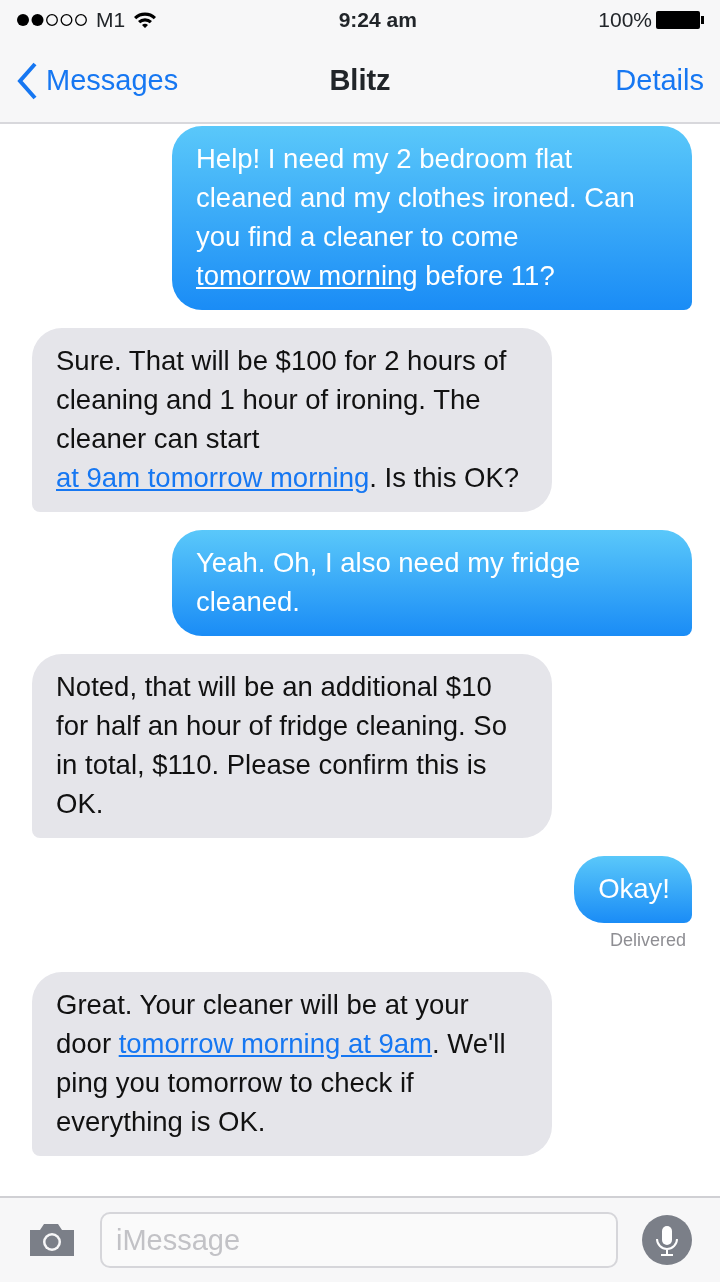  I want to click on message-bubble: Noted, that will be an additional $10 for half an hour of fridge cleaning. So in total, $110. Please confirm this is OK., so click(292, 746).